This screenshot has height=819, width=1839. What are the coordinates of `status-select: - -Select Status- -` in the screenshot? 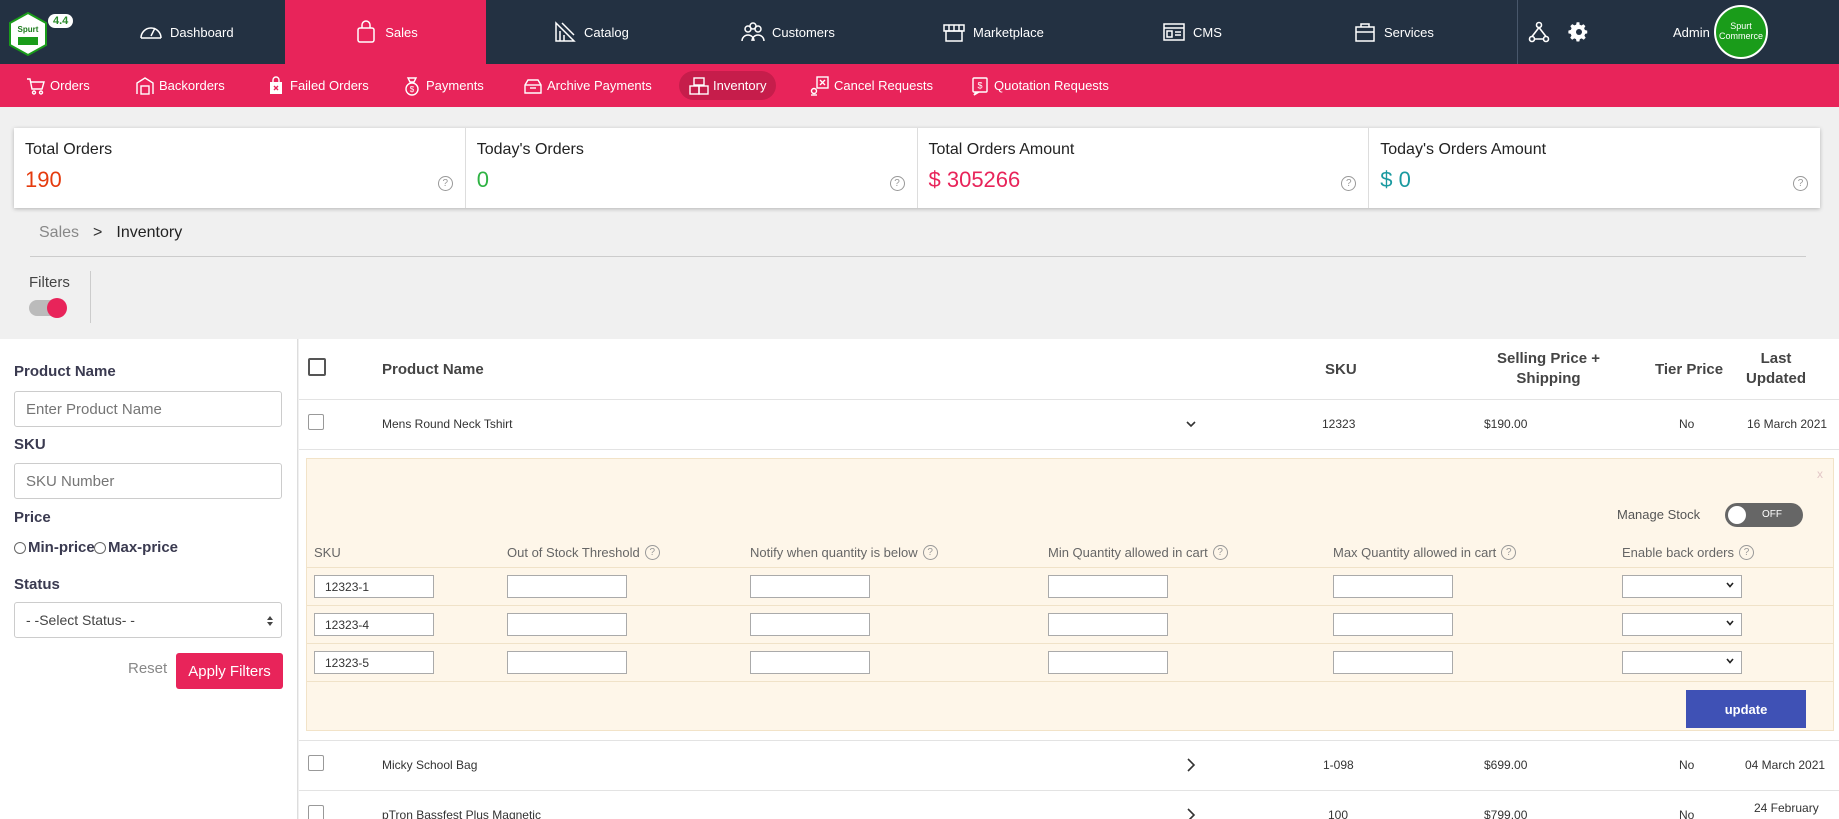 It's located at (148, 620).